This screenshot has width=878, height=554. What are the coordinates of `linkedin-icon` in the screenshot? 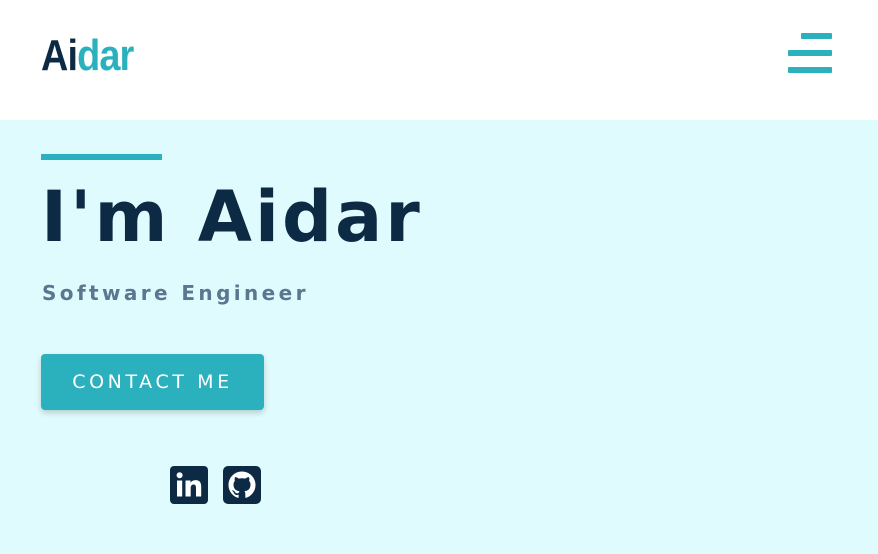 It's located at (189, 485).